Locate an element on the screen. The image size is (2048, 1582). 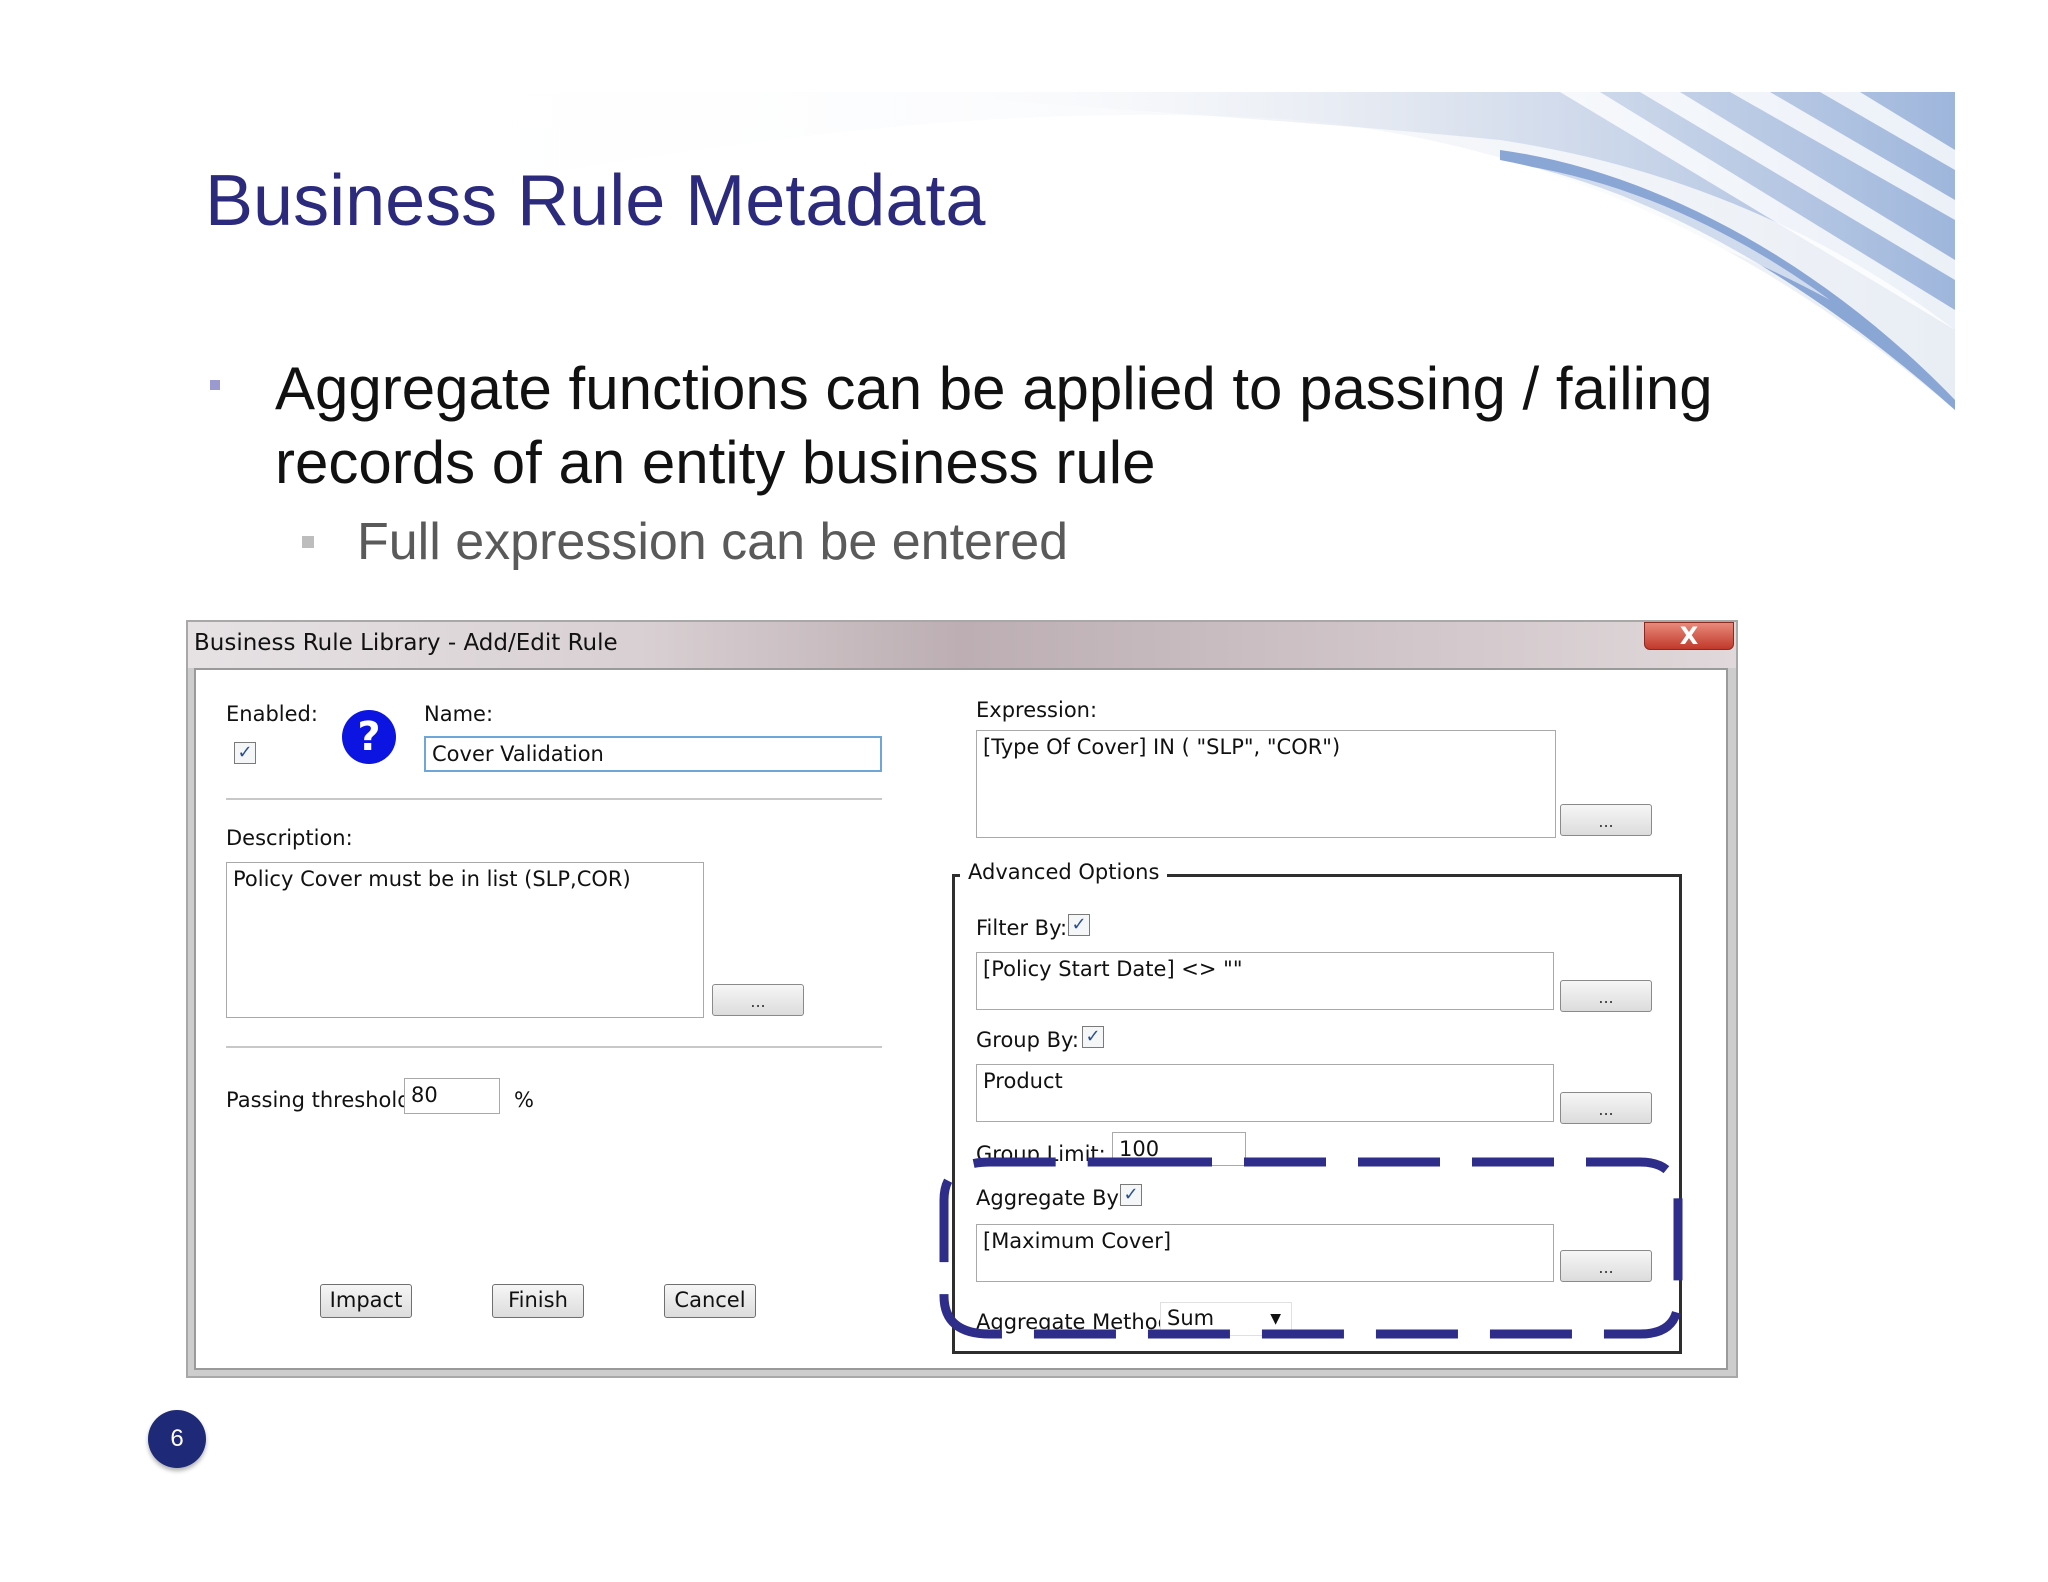
filter-by-label: Filter By: is located at coordinates (1022, 928).